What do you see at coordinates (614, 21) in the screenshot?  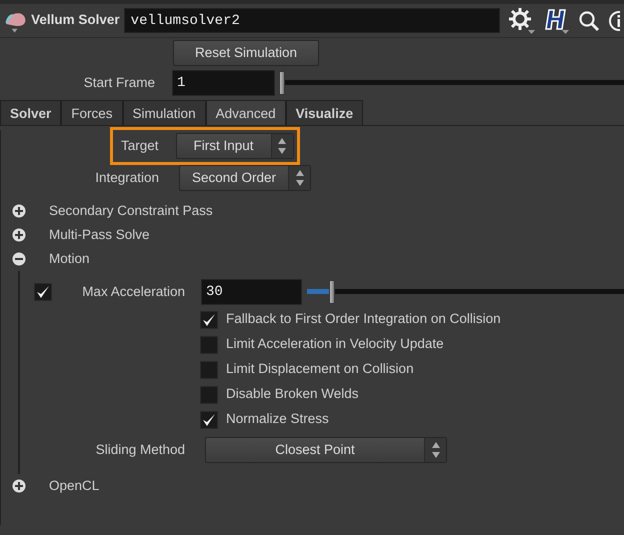 I see `info-icon` at bounding box center [614, 21].